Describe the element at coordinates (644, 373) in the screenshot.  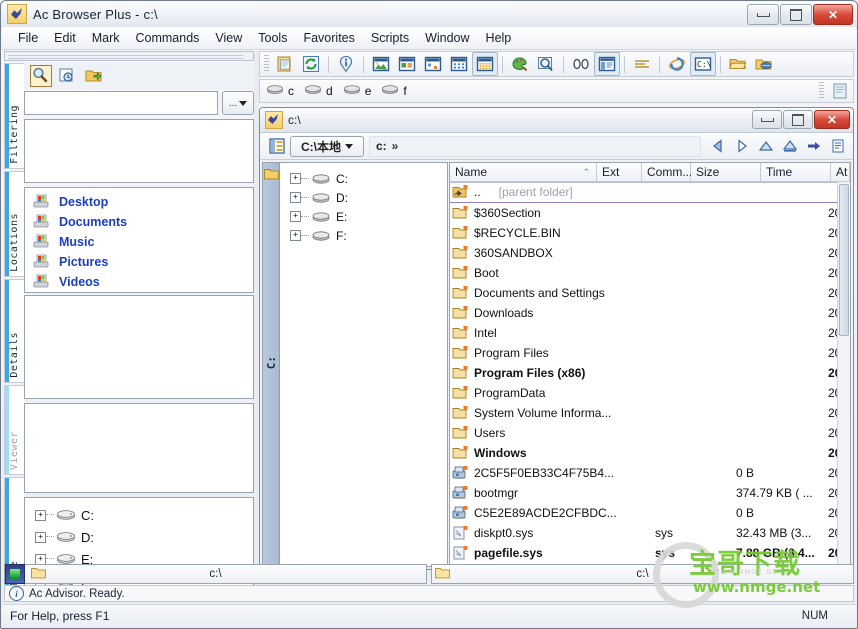
I see `table-row: Program Files (x86) 2018\2\25 ... r---` at that location.